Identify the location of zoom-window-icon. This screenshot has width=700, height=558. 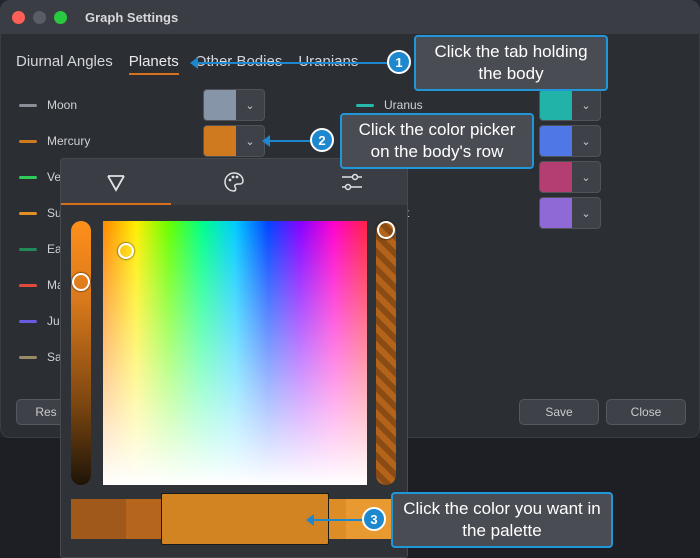
(60, 17).